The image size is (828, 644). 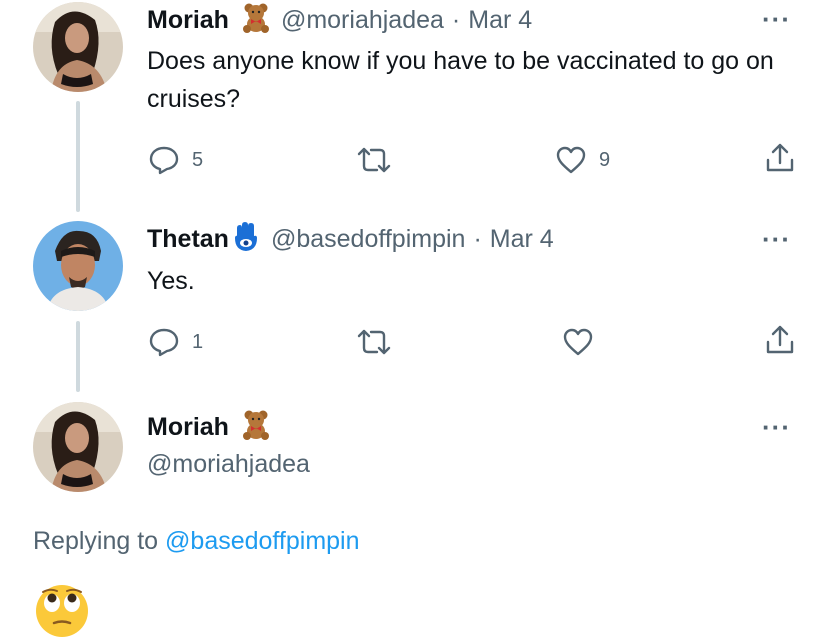 What do you see at coordinates (262, 541) in the screenshot?
I see `replying-to-handle: @basedoffpimpin` at bounding box center [262, 541].